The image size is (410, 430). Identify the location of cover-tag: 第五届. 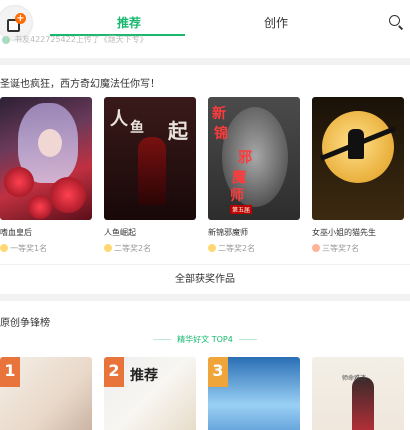
(241, 209).